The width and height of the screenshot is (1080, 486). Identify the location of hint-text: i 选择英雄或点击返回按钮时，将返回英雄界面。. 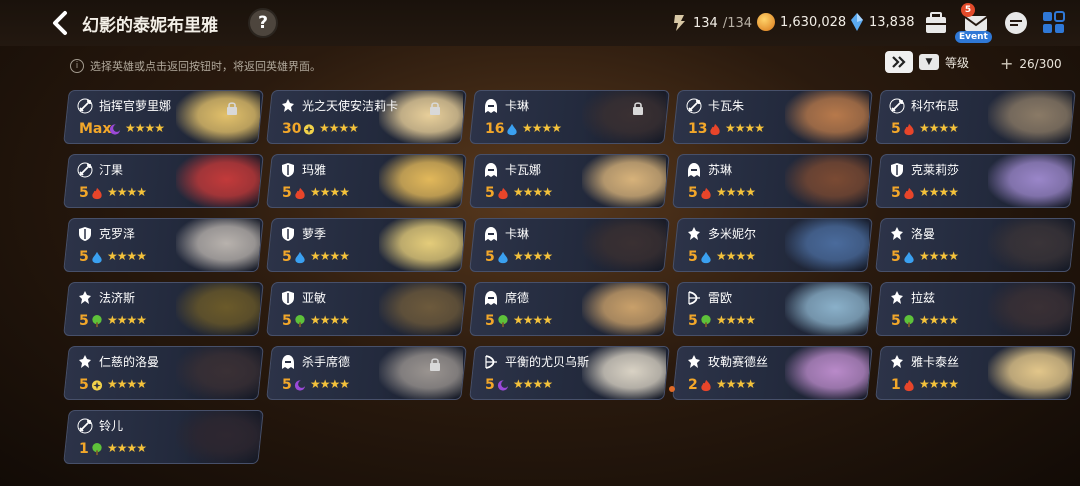
(195, 66).